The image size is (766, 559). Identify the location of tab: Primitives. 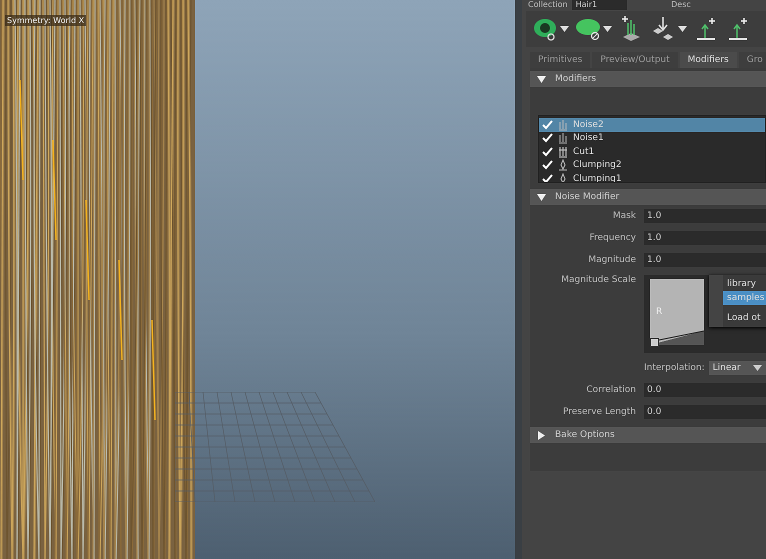
(560, 60).